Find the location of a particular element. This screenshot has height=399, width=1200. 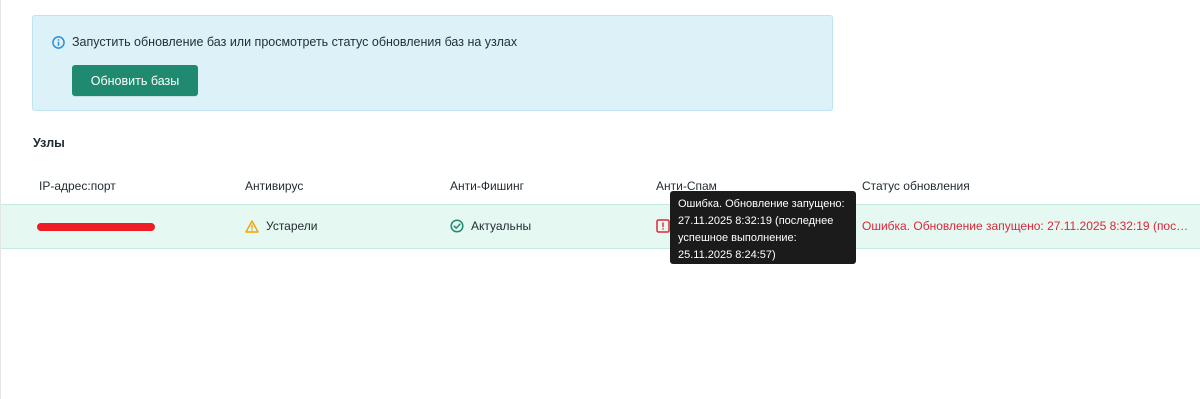

update-databases-button: Обновить базы is located at coordinates (135, 80).